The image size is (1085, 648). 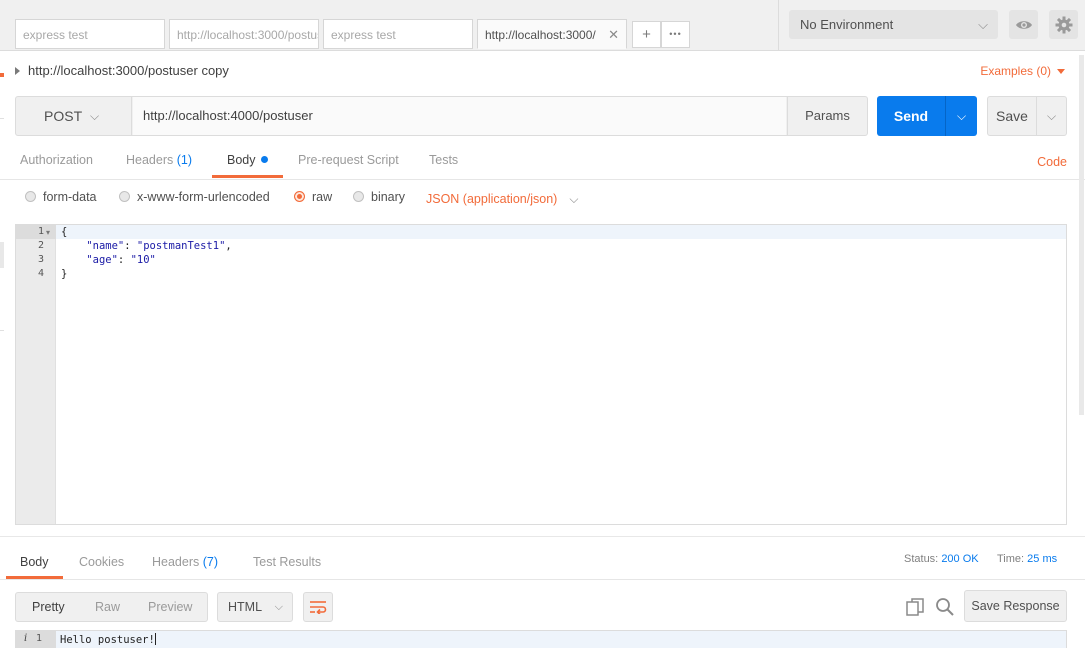 I want to click on tab-headers: Headers (1), so click(x=159, y=160).